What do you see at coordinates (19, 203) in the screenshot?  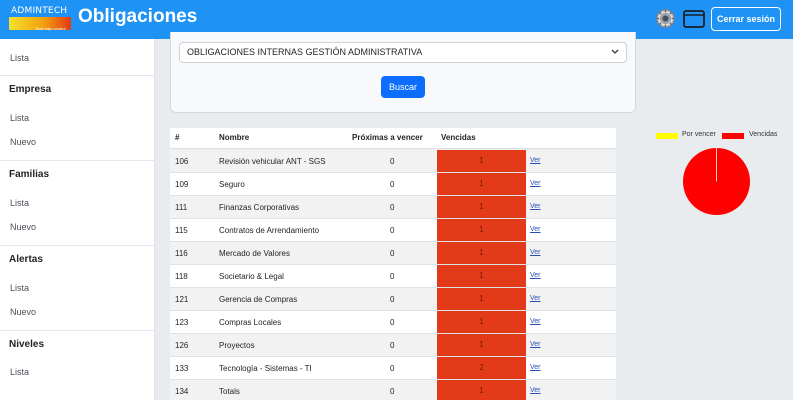 I see `sidebar-item-familias-lista: Lista` at bounding box center [19, 203].